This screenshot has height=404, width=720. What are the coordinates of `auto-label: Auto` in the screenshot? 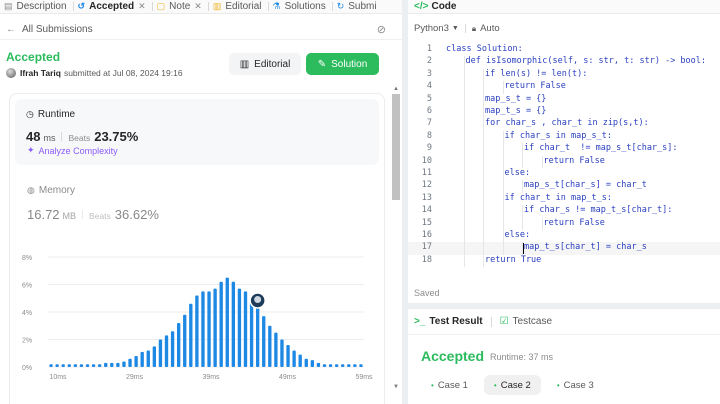 It's located at (490, 28).